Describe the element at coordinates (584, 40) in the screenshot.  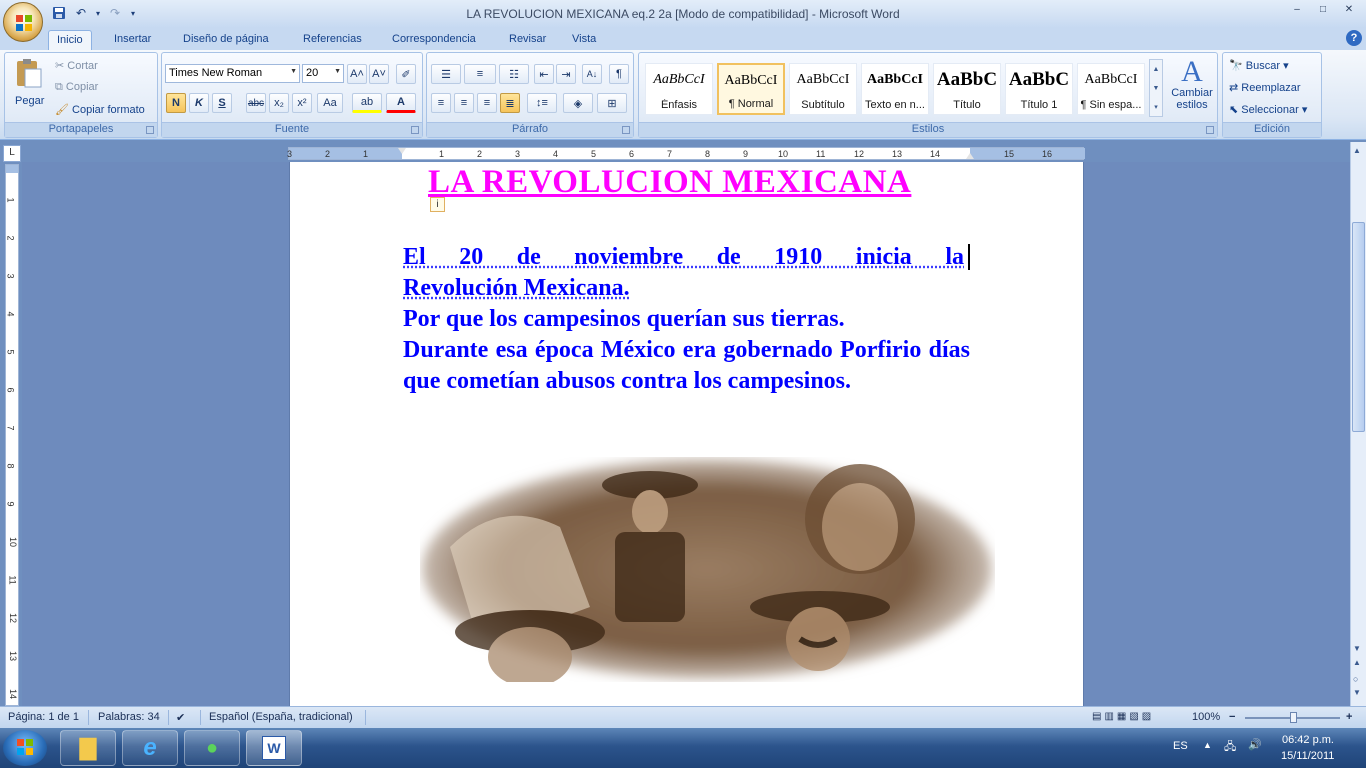
I see `tab-vista: Vista` at that location.